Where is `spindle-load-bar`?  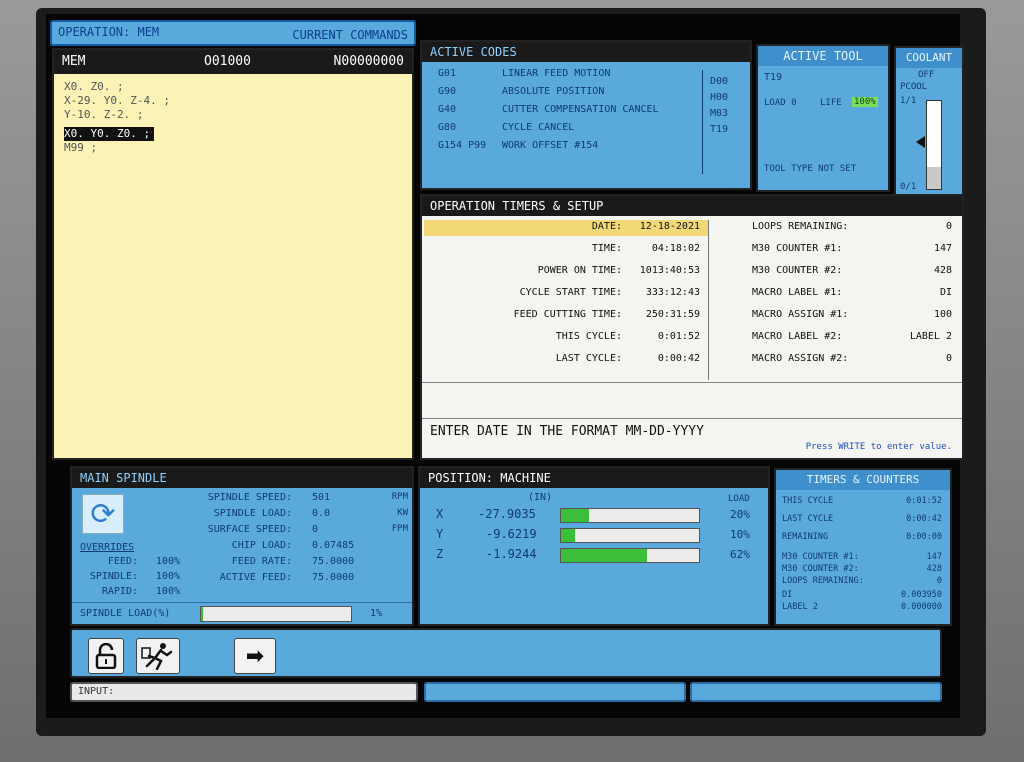 spindle-load-bar is located at coordinates (276, 614).